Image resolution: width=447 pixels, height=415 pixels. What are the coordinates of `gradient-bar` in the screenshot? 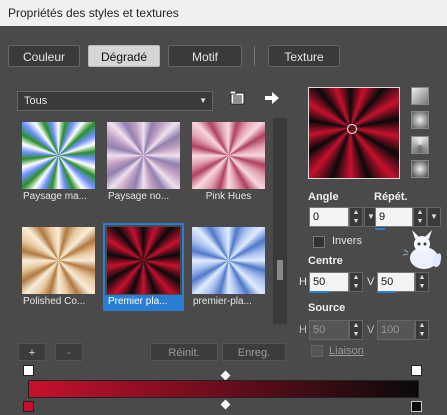 It's located at (223, 389).